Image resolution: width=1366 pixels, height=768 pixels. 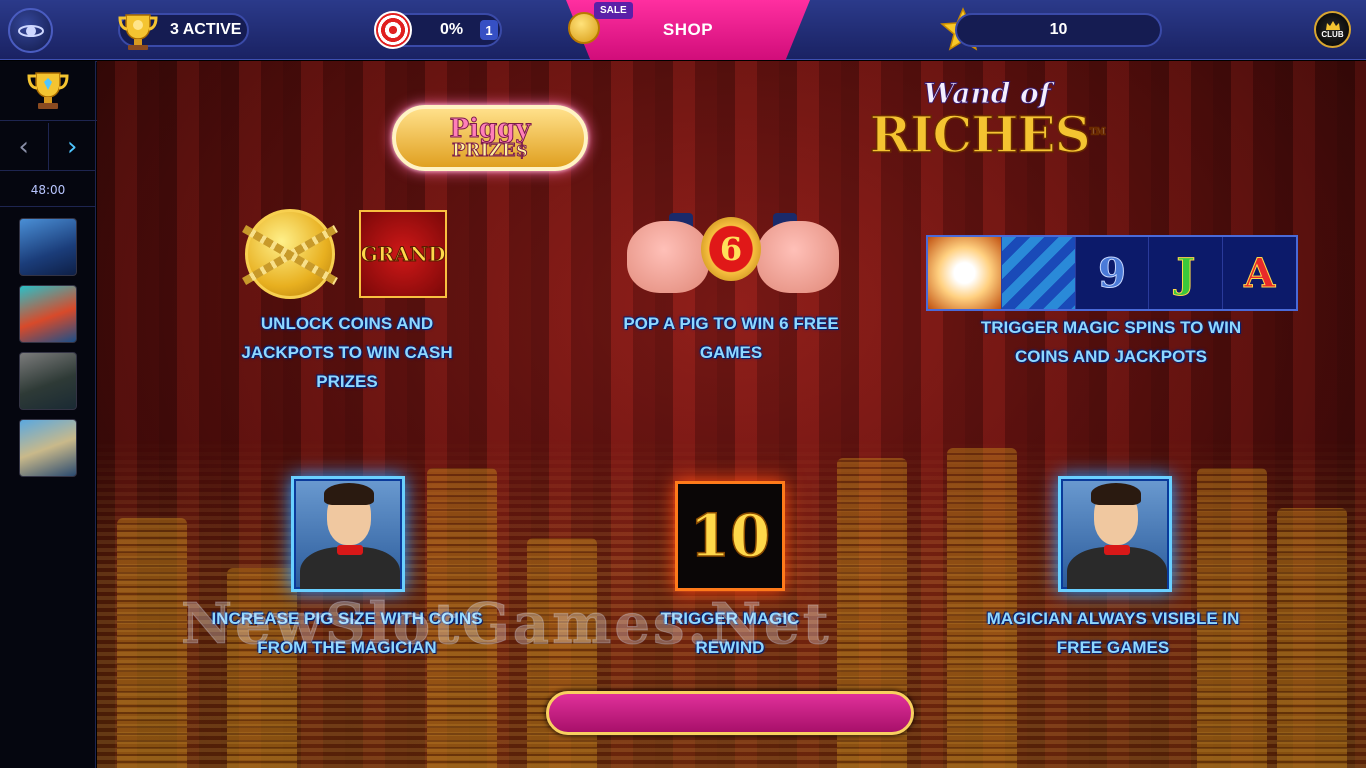 I want to click on reel-symbol-9: 9, so click(x=1113, y=273).